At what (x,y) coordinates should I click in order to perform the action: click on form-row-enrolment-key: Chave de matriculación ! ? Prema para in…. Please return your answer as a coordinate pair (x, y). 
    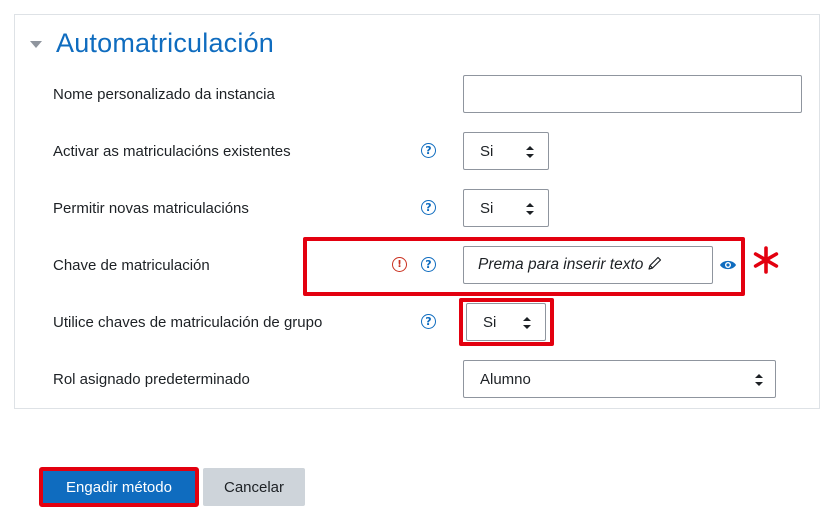
    Looking at the image, I should click on (417, 266).